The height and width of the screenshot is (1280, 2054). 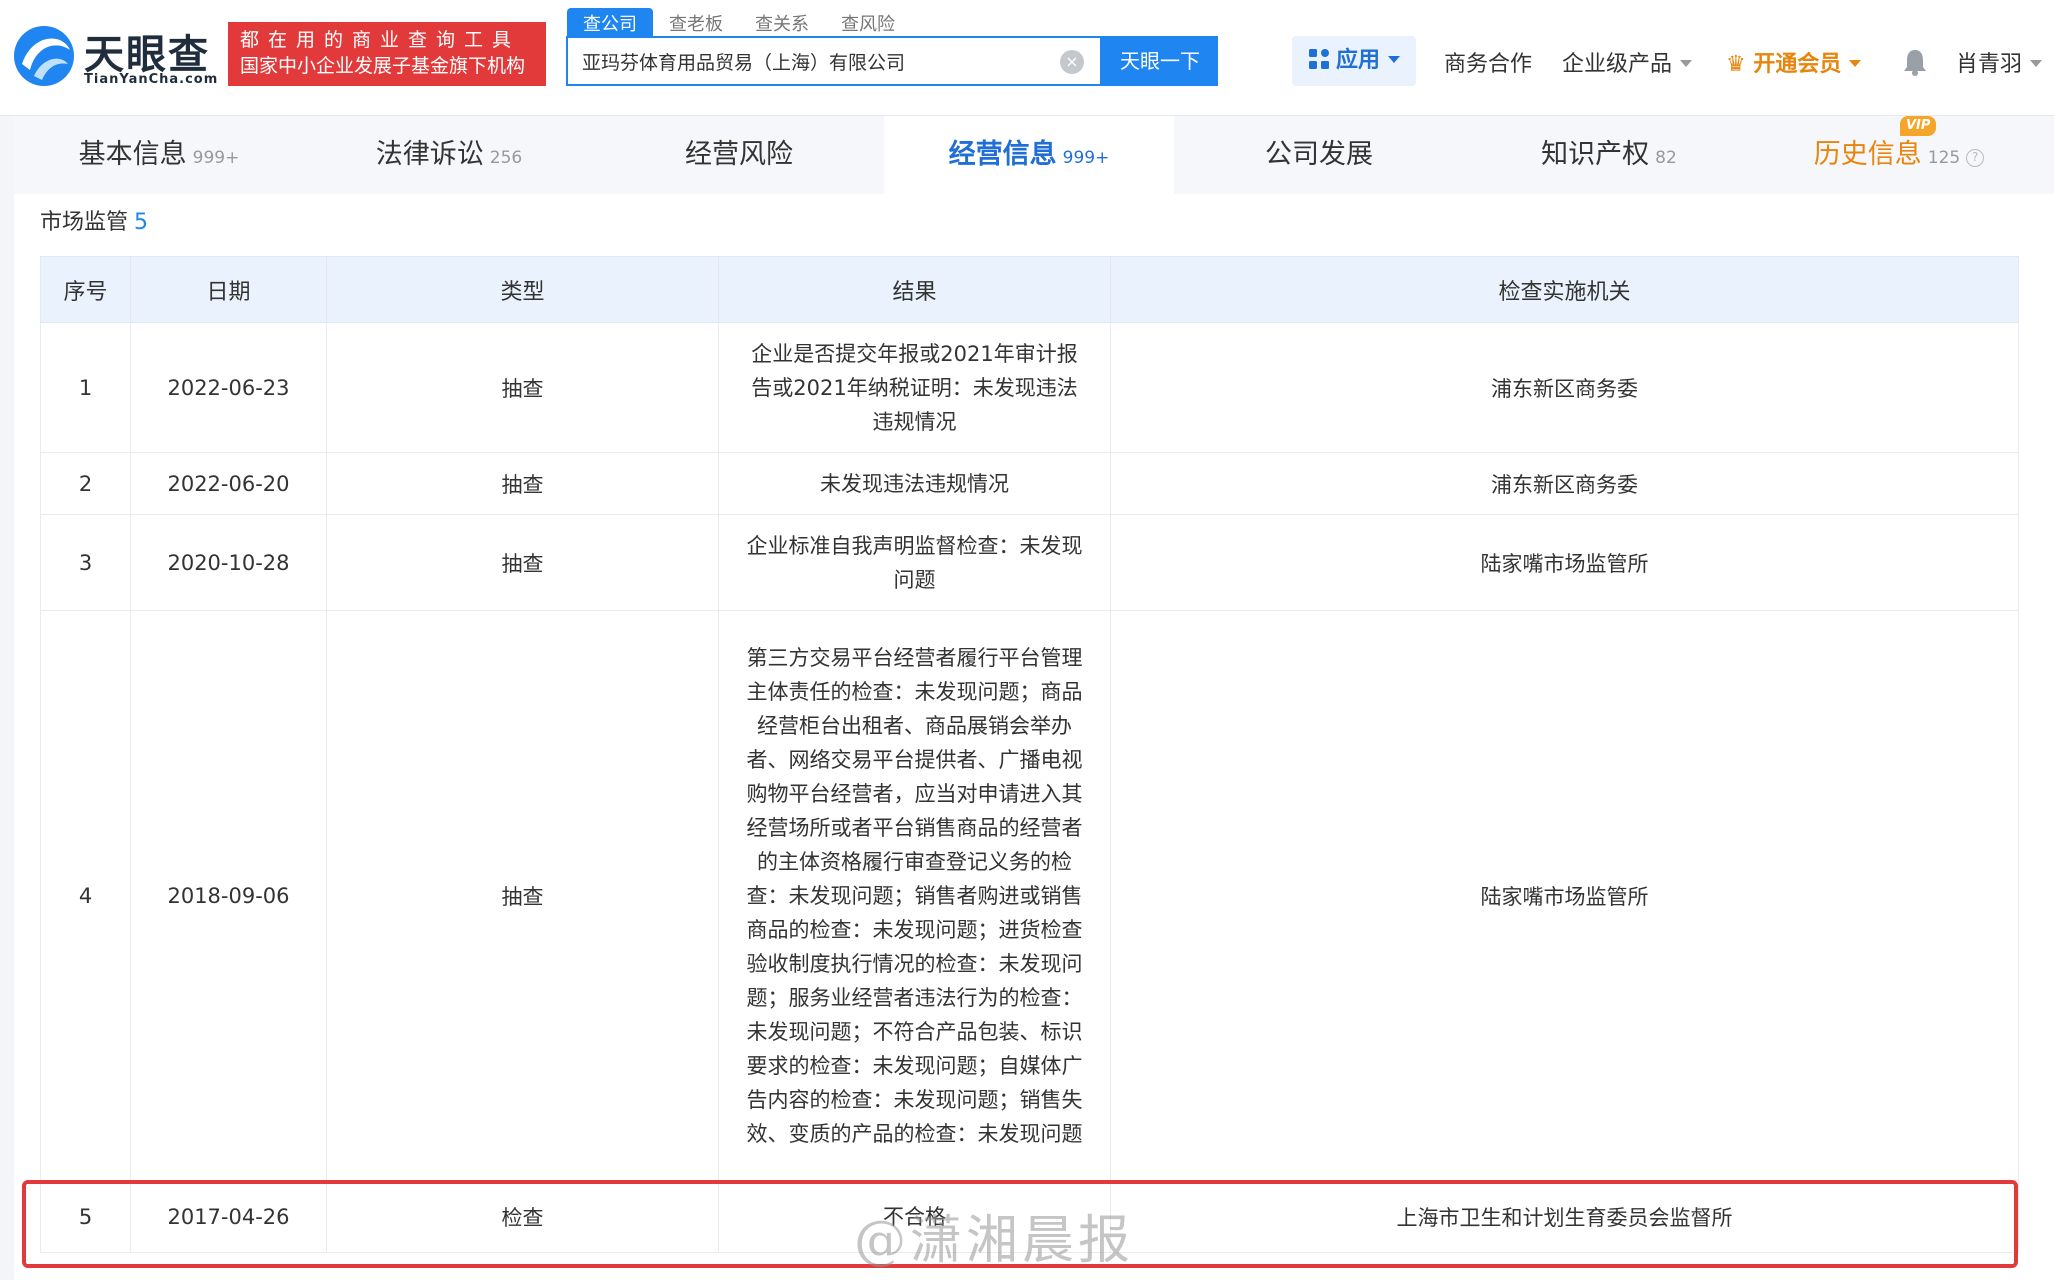 What do you see at coordinates (151, 79) in the screenshot?
I see `logo-domain: TianYanCha.com` at bounding box center [151, 79].